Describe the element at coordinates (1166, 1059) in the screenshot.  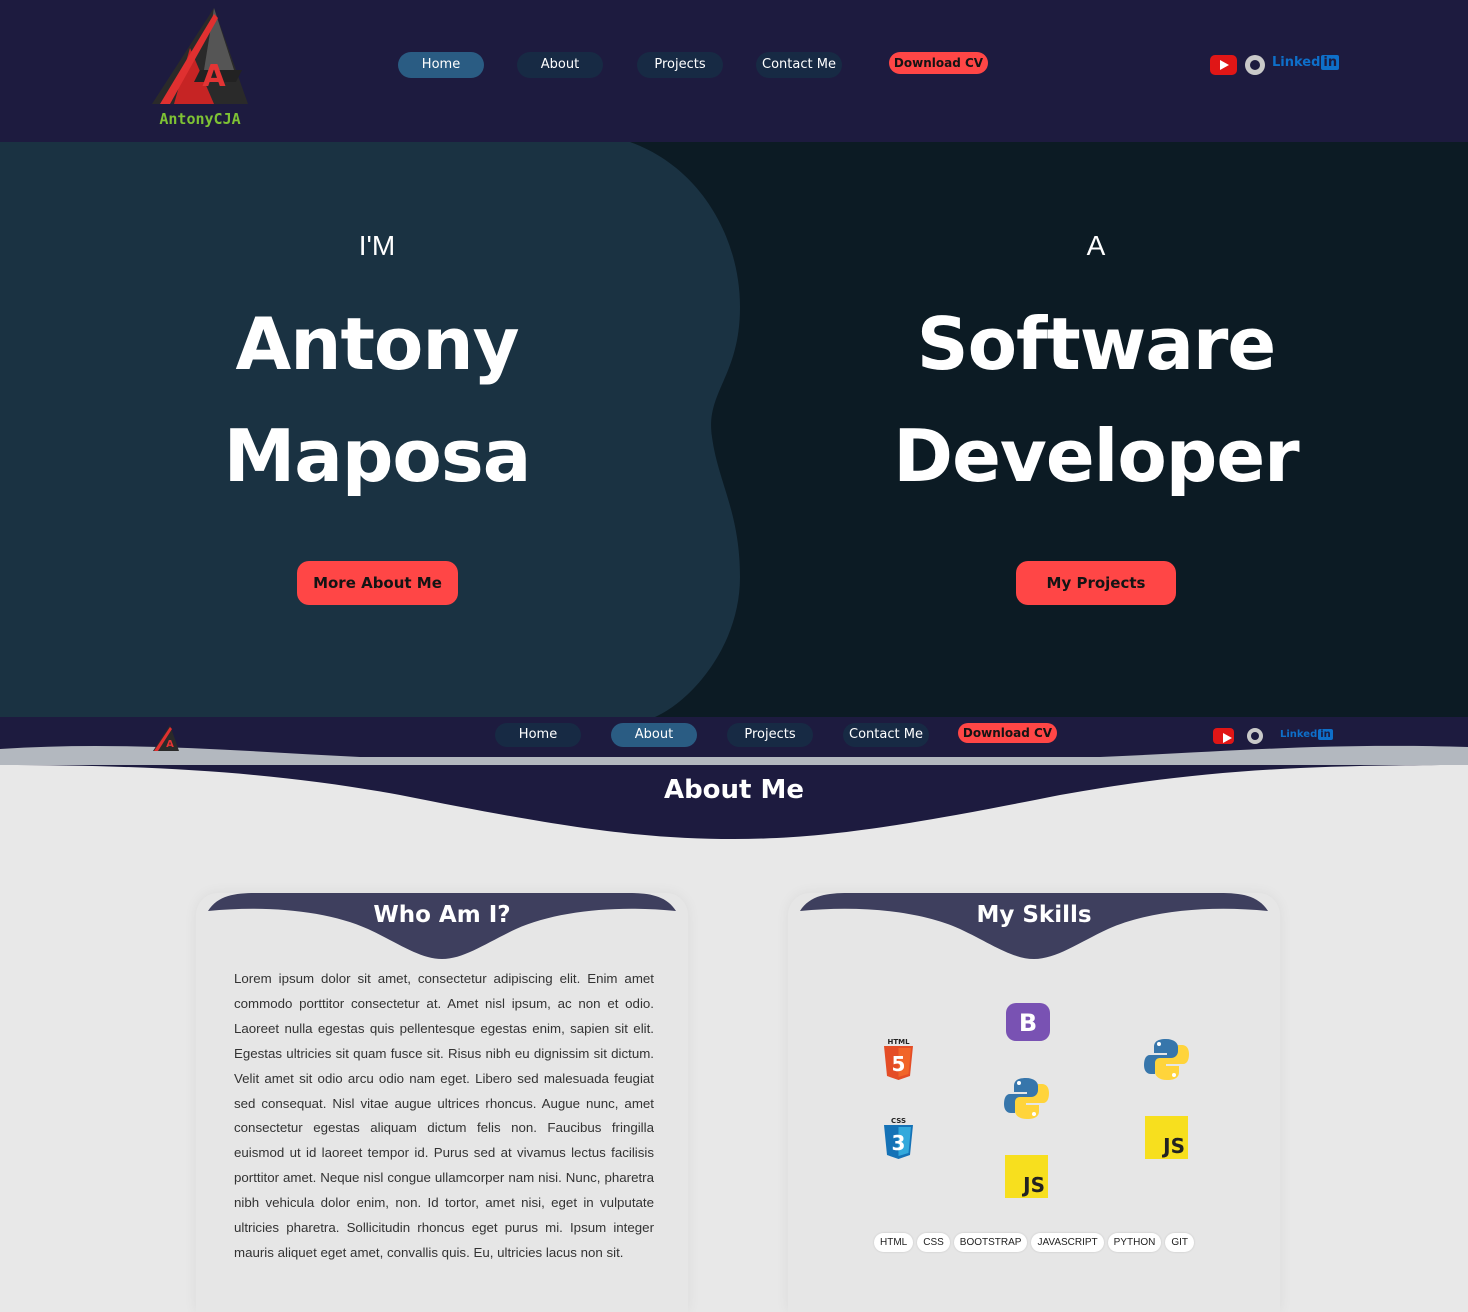
I see `python-icon-alt` at that location.